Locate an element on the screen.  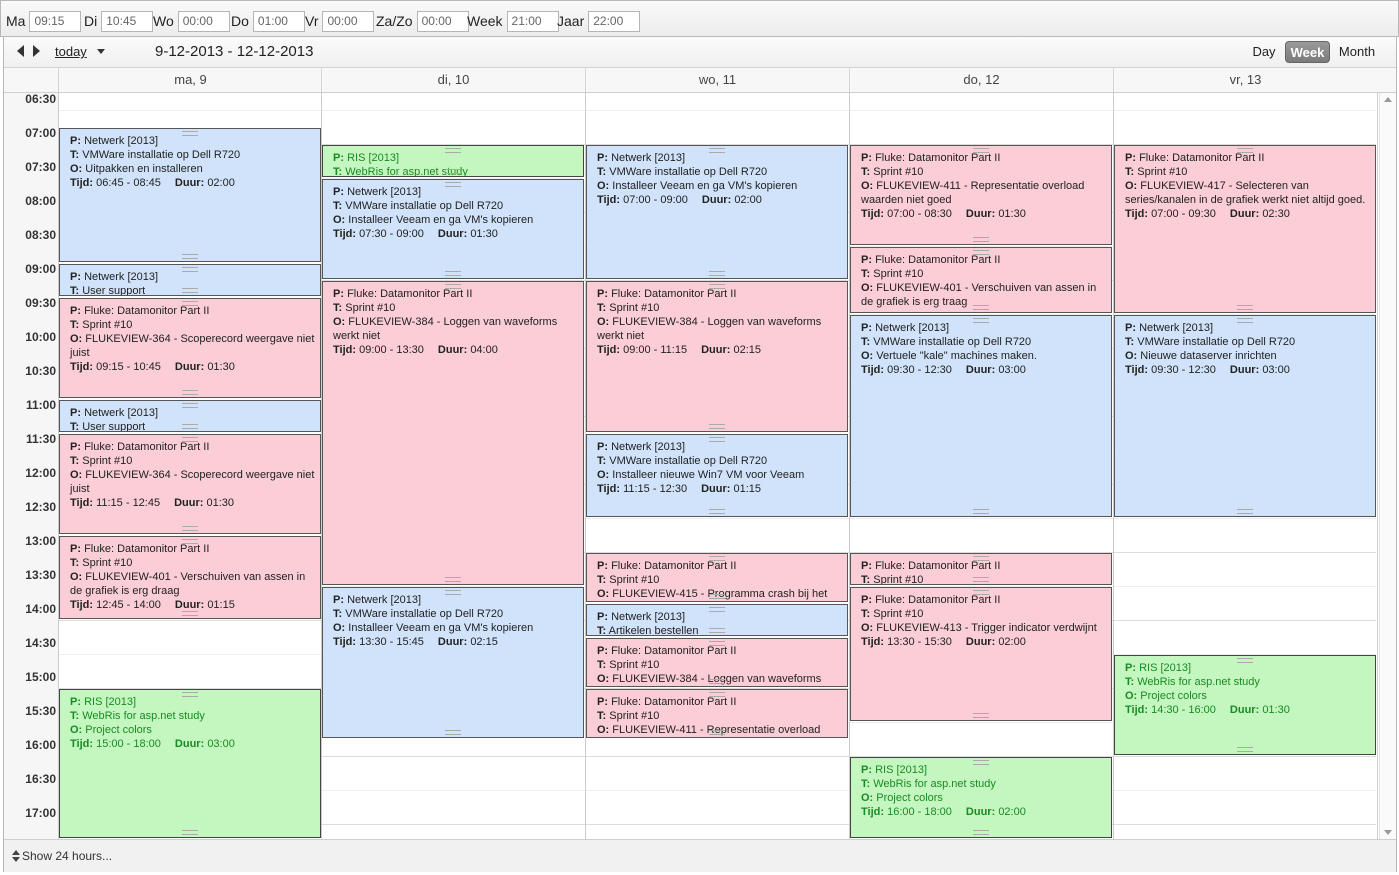
previous-arrow-icon is located at coordinates (20, 51).